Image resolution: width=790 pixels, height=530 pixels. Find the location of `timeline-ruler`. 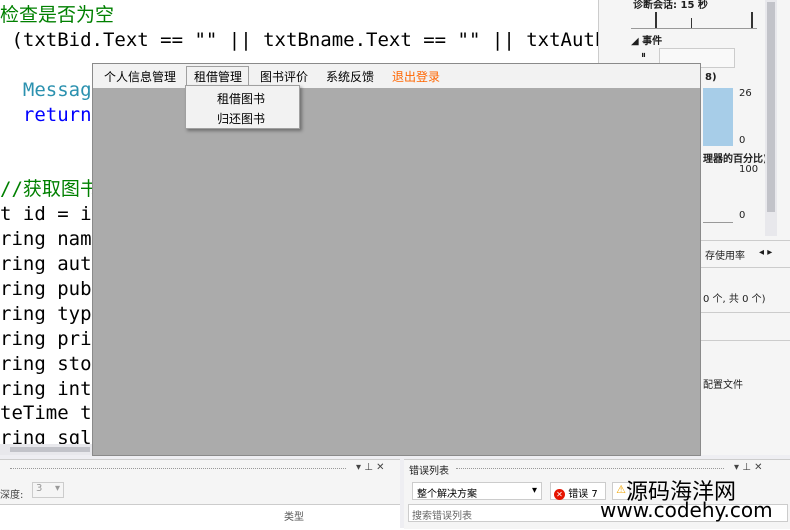

timeline-ruler is located at coordinates (694, 19).